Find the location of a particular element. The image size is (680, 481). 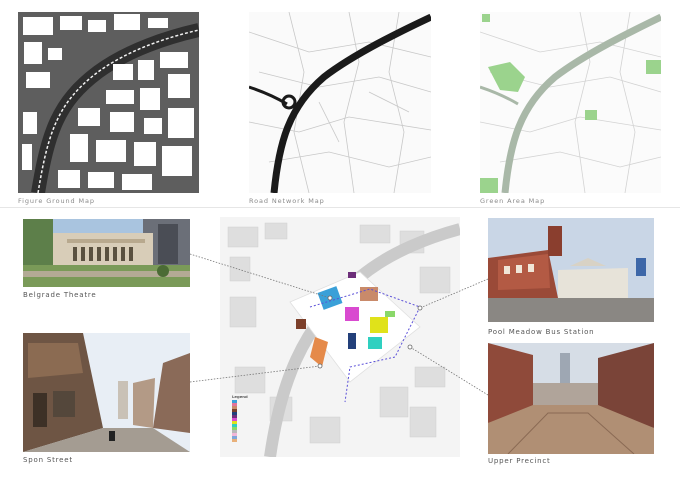

figure-ground-map-graphic is located at coordinates (108, 102).